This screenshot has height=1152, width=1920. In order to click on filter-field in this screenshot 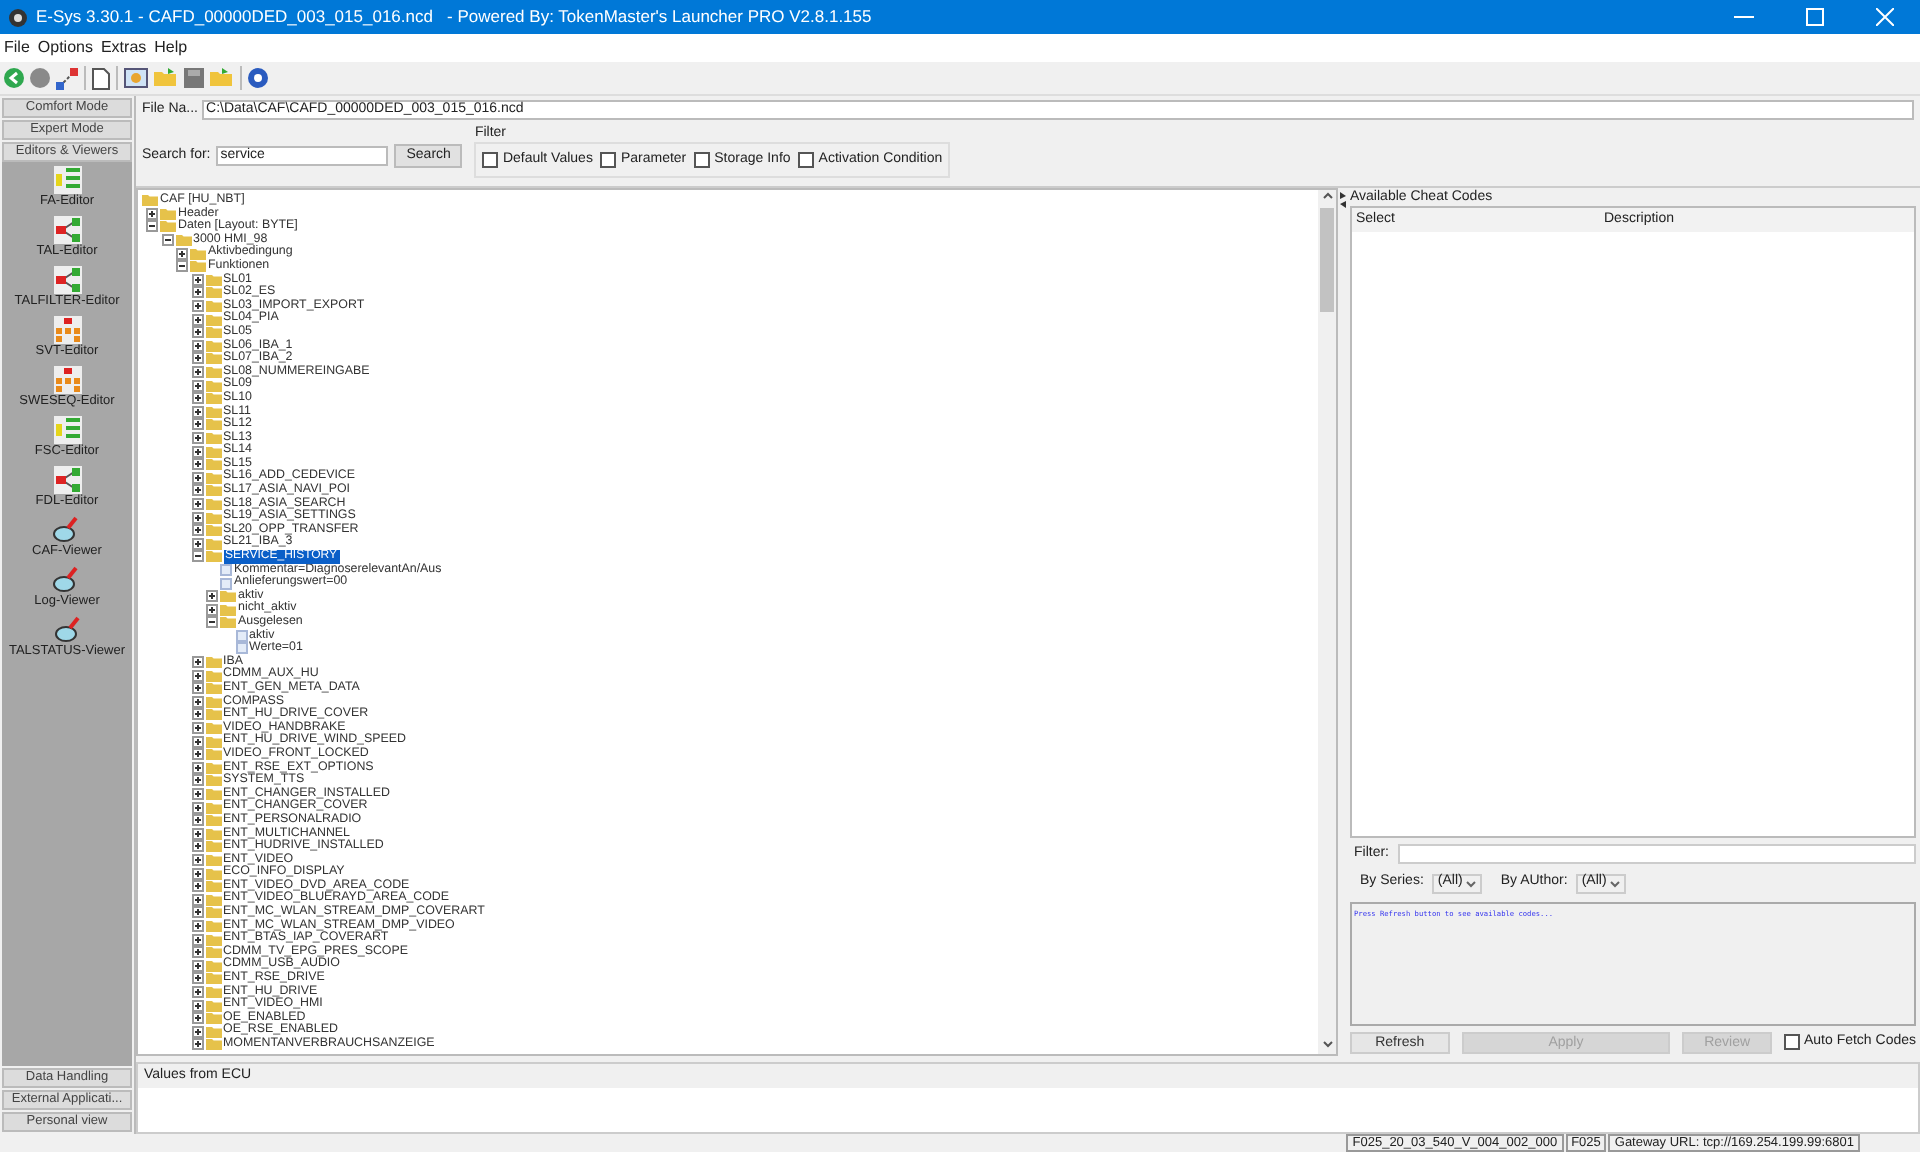, I will do `click(1656, 854)`.